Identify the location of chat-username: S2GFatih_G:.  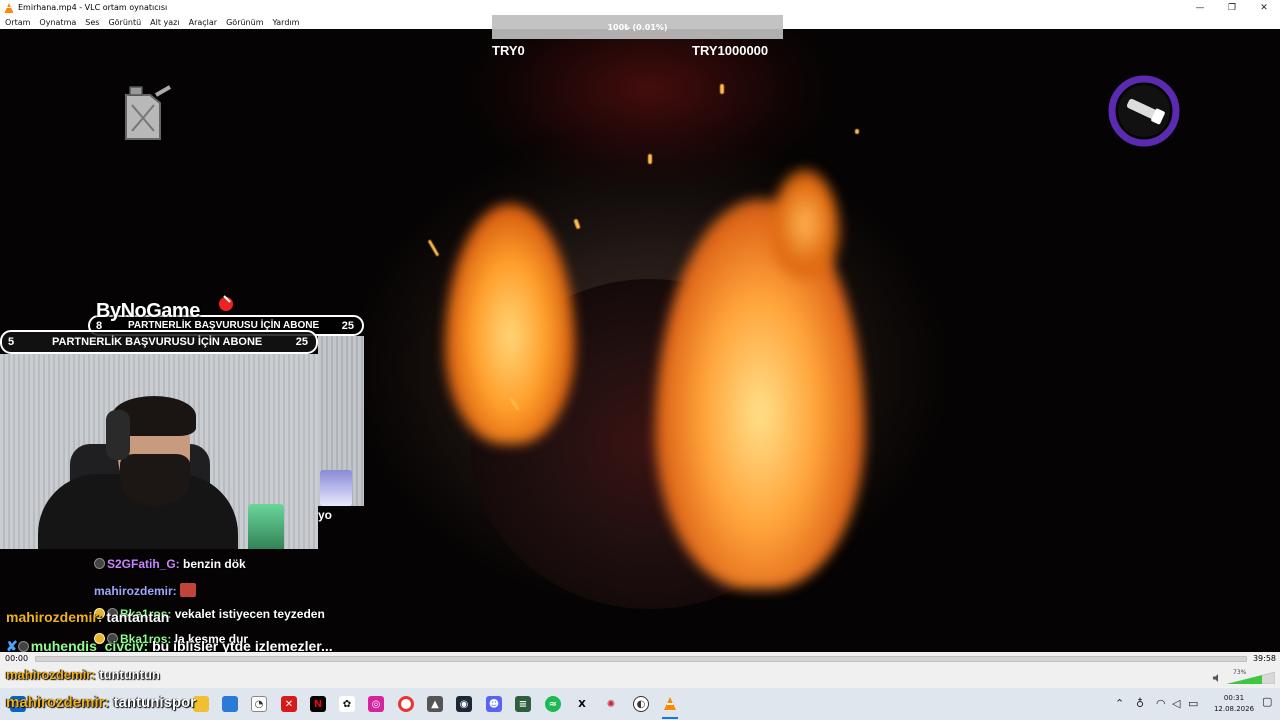
(143, 564).